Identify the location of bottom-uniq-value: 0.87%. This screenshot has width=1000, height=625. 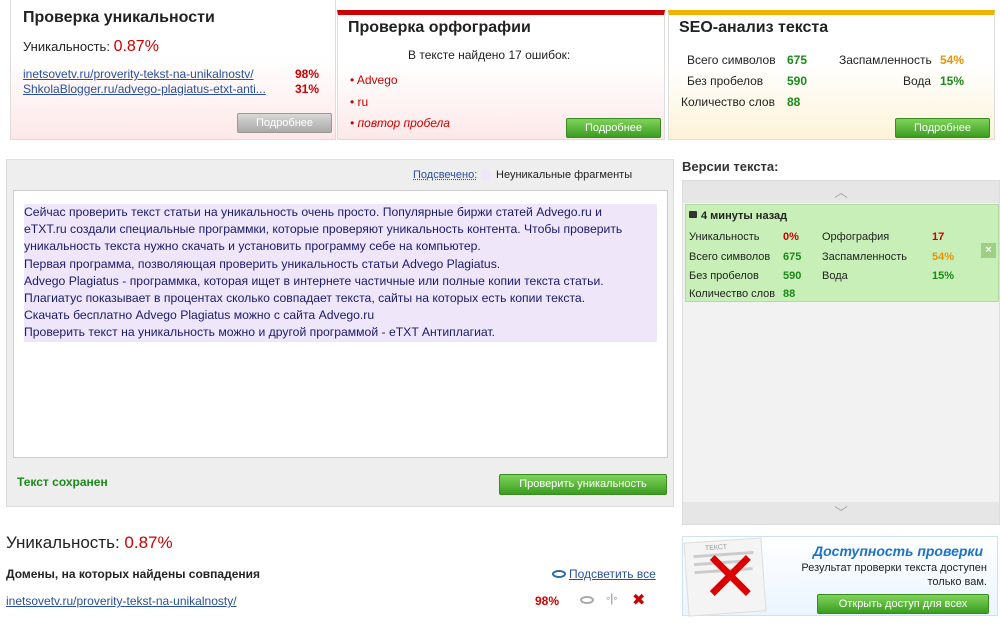
(148, 540).